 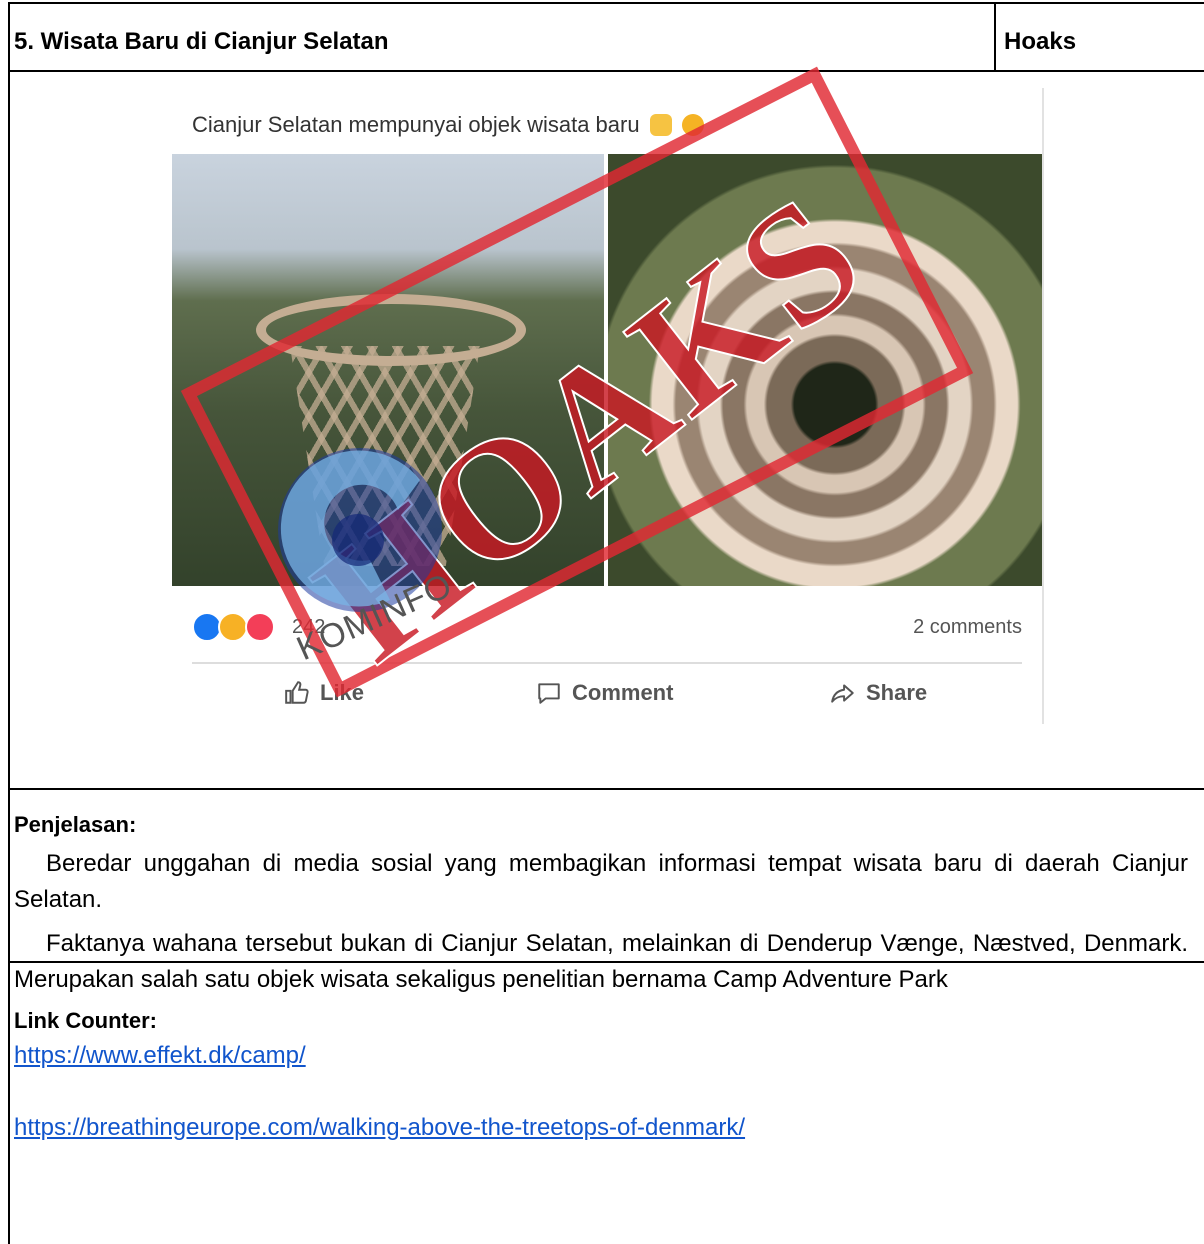 What do you see at coordinates (842, 693) in the screenshot?
I see `share-arrow-icon` at bounding box center [842, 693].